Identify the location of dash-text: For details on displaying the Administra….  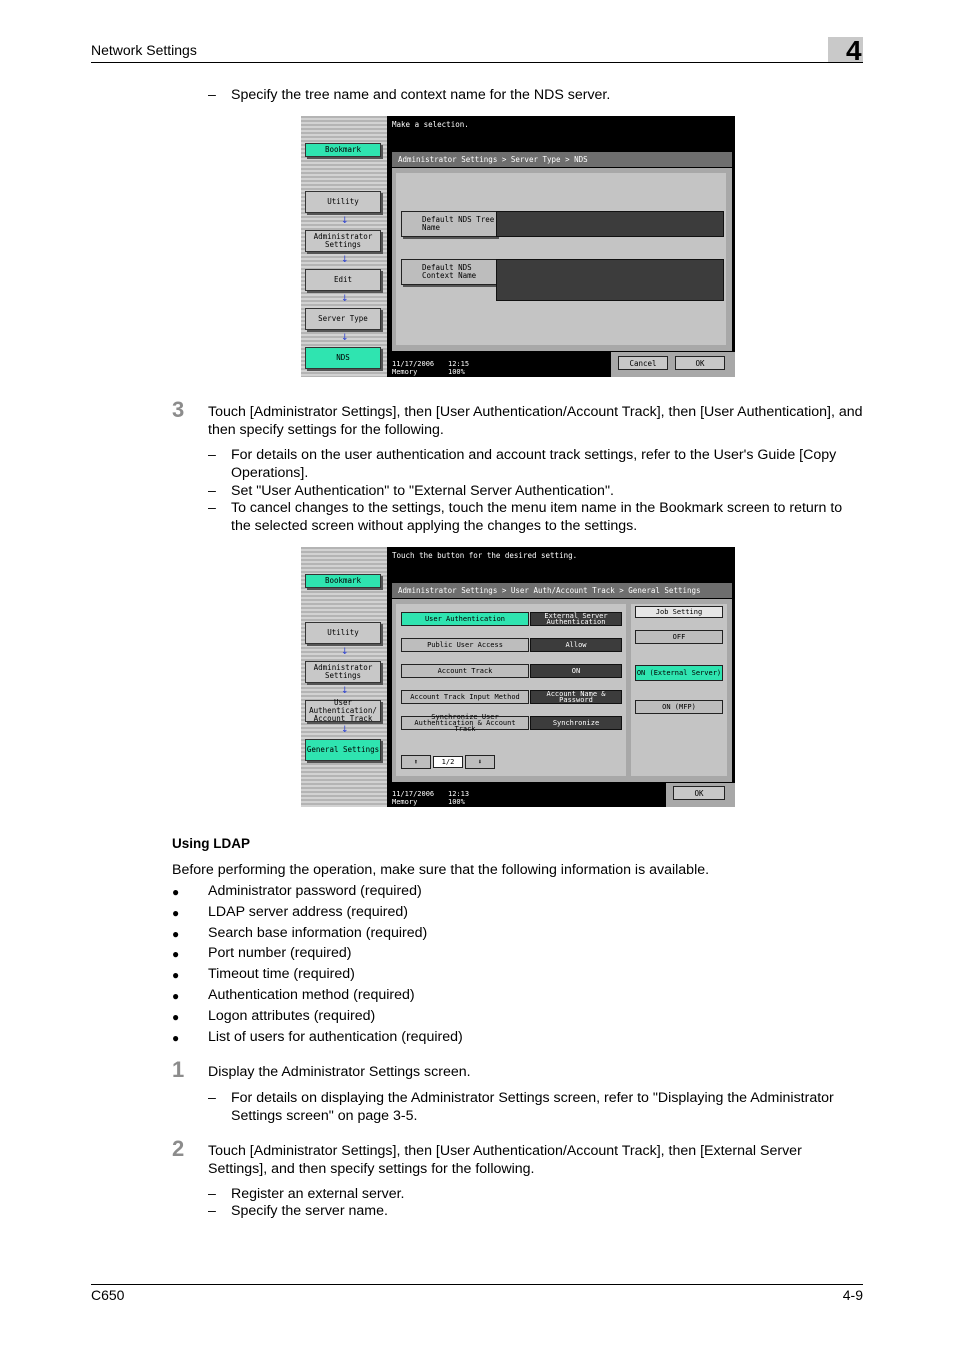
(532, 1107).